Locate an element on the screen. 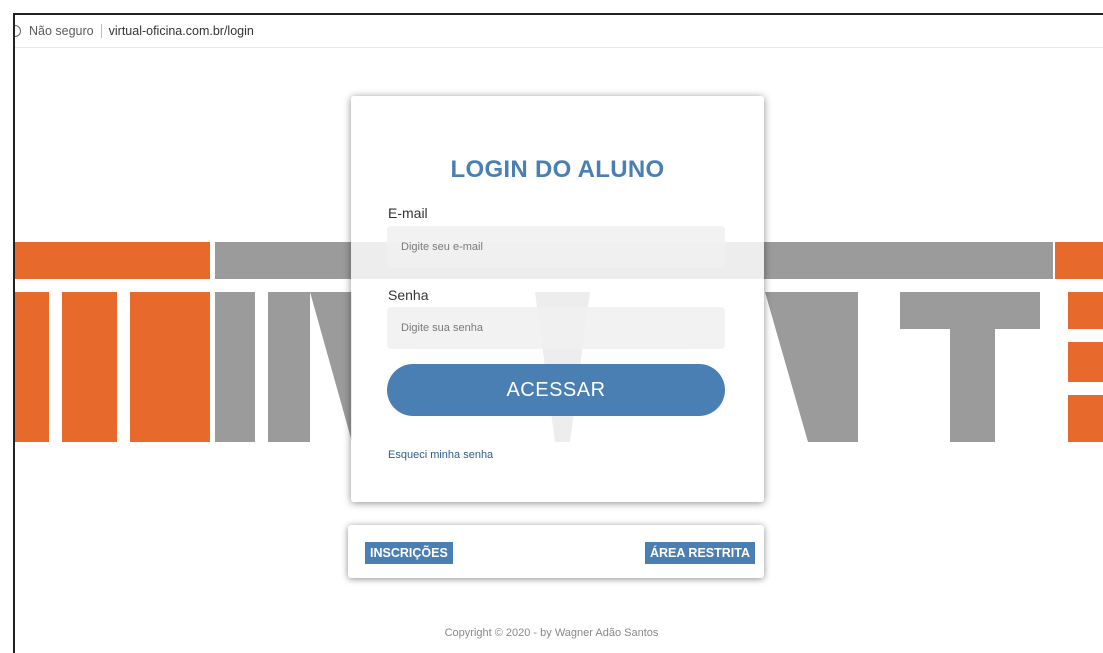 This screenshot has height=653, width=1103. forgot-password-link: Esqueci minha senha is located at coordinates (440, 455).